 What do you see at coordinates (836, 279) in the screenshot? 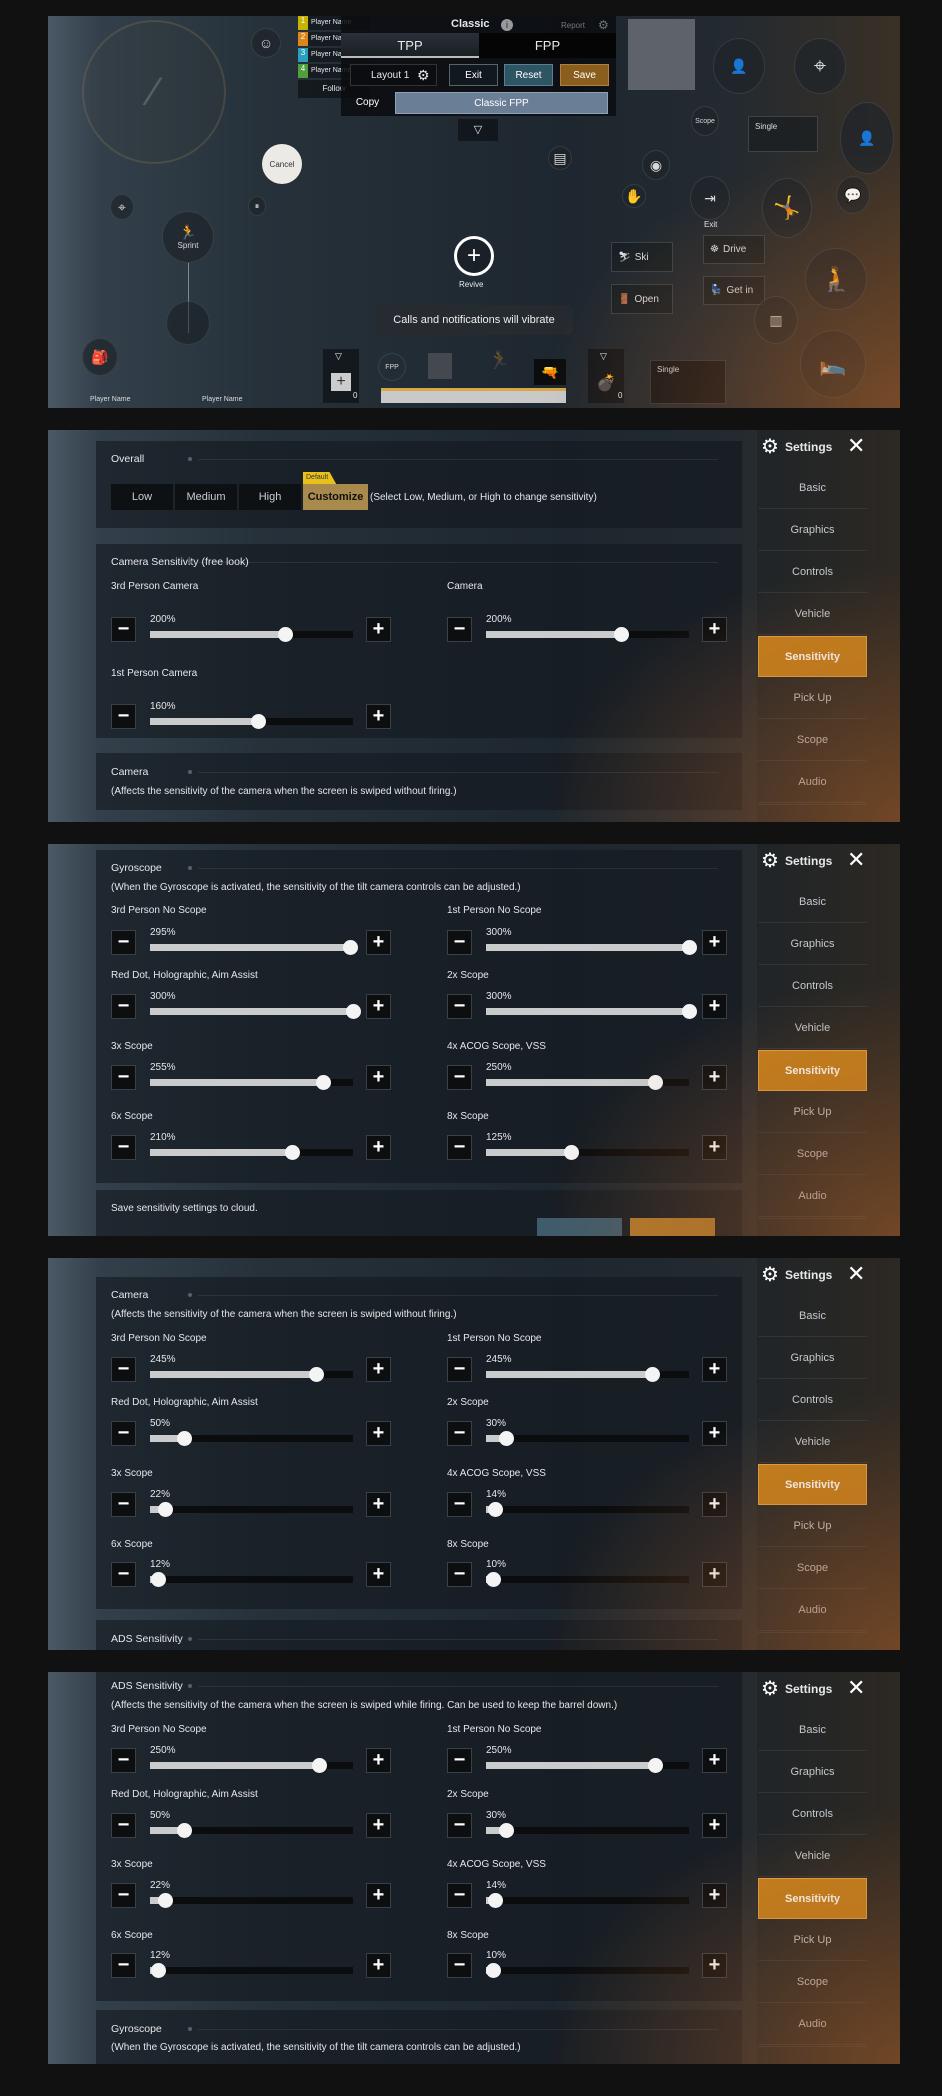
I see `crouch-icon: 🧎` at bounding box center [836, 279].